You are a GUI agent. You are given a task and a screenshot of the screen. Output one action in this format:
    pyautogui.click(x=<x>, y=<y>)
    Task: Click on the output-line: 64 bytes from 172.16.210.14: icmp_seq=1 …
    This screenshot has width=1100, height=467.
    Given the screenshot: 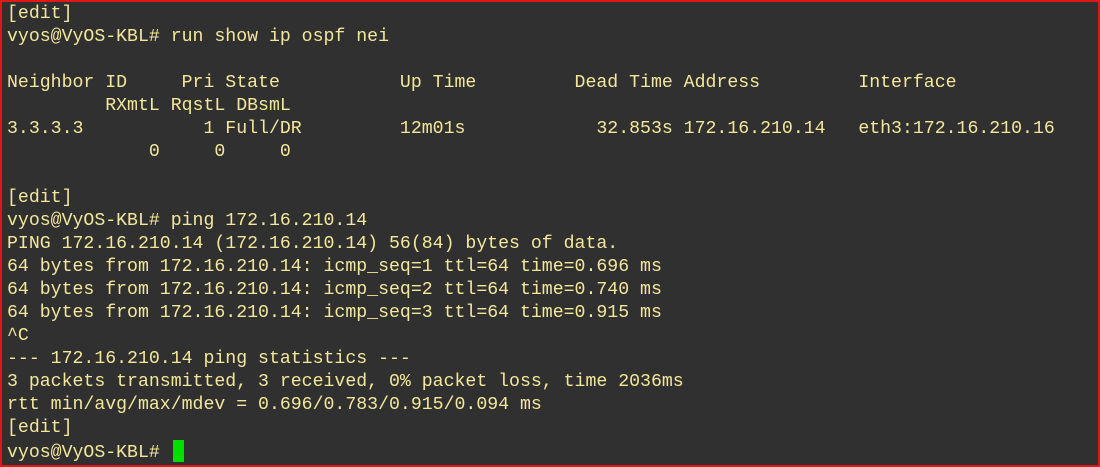 What is the action you would take?
    pyautogui.click(x=334, y=267)
    